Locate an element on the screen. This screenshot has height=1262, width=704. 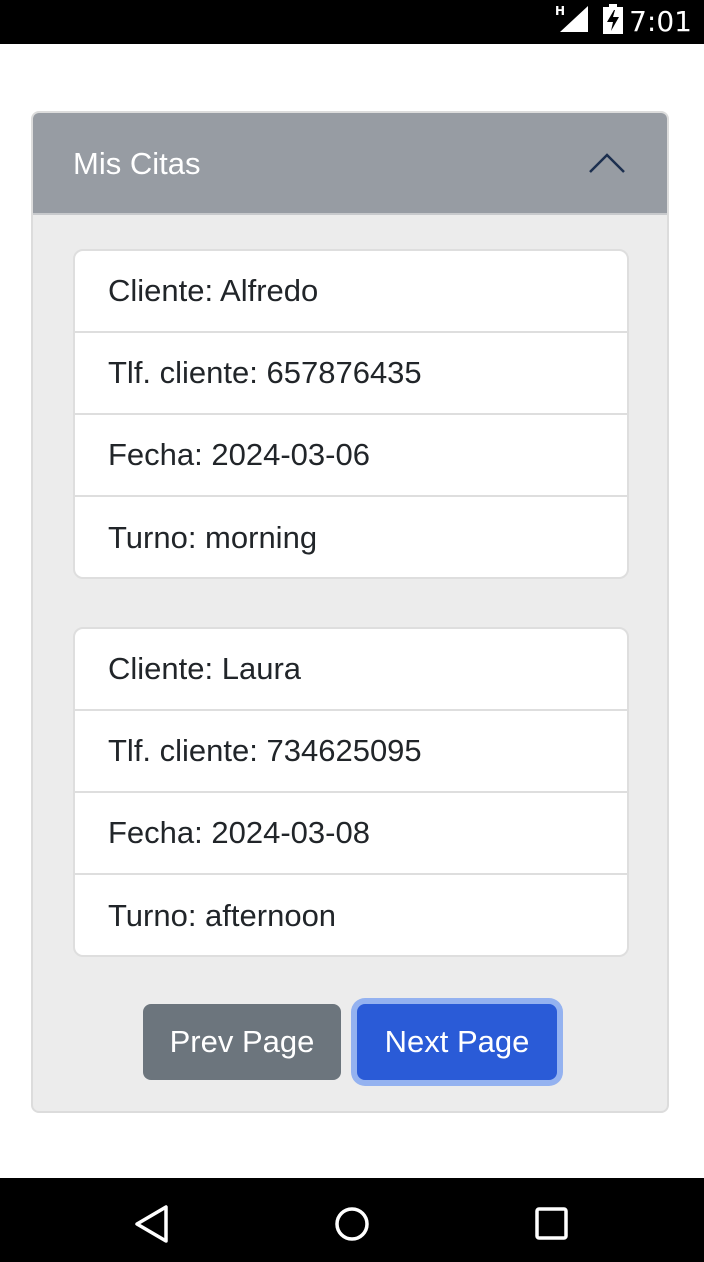
phone-row: Tlf. cliente: 734625095 is located at coordinates (351, 752).